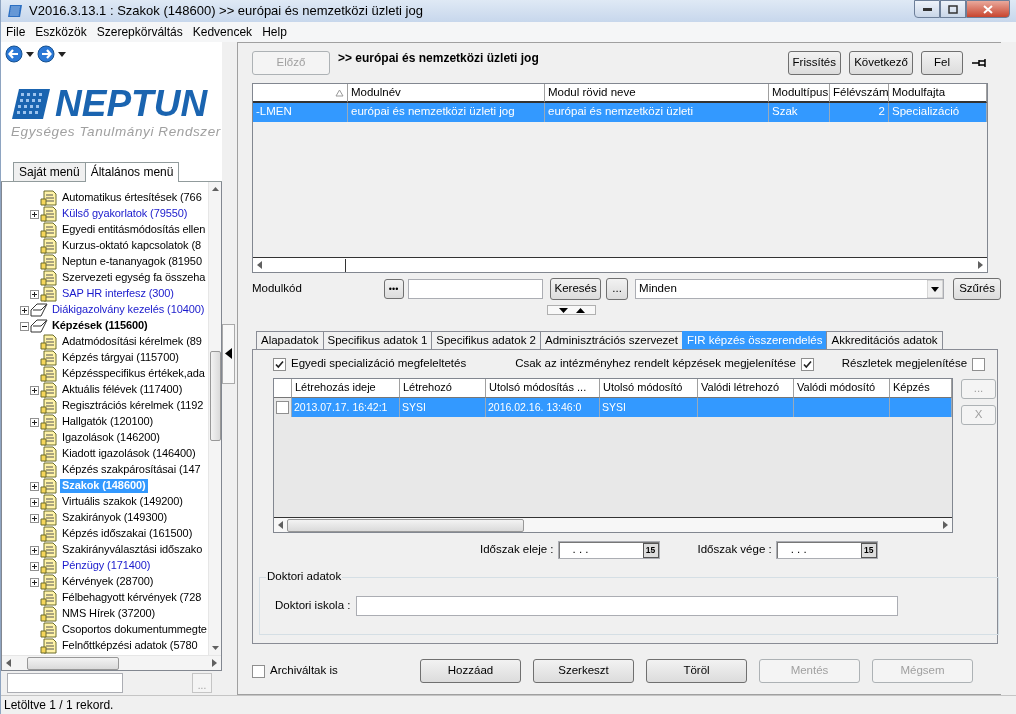  What do you see at coordinates (127, 534) in the screenshot?
I see `tree-item: Képzés időszakai (161500)` at bounding box center [127, 534].